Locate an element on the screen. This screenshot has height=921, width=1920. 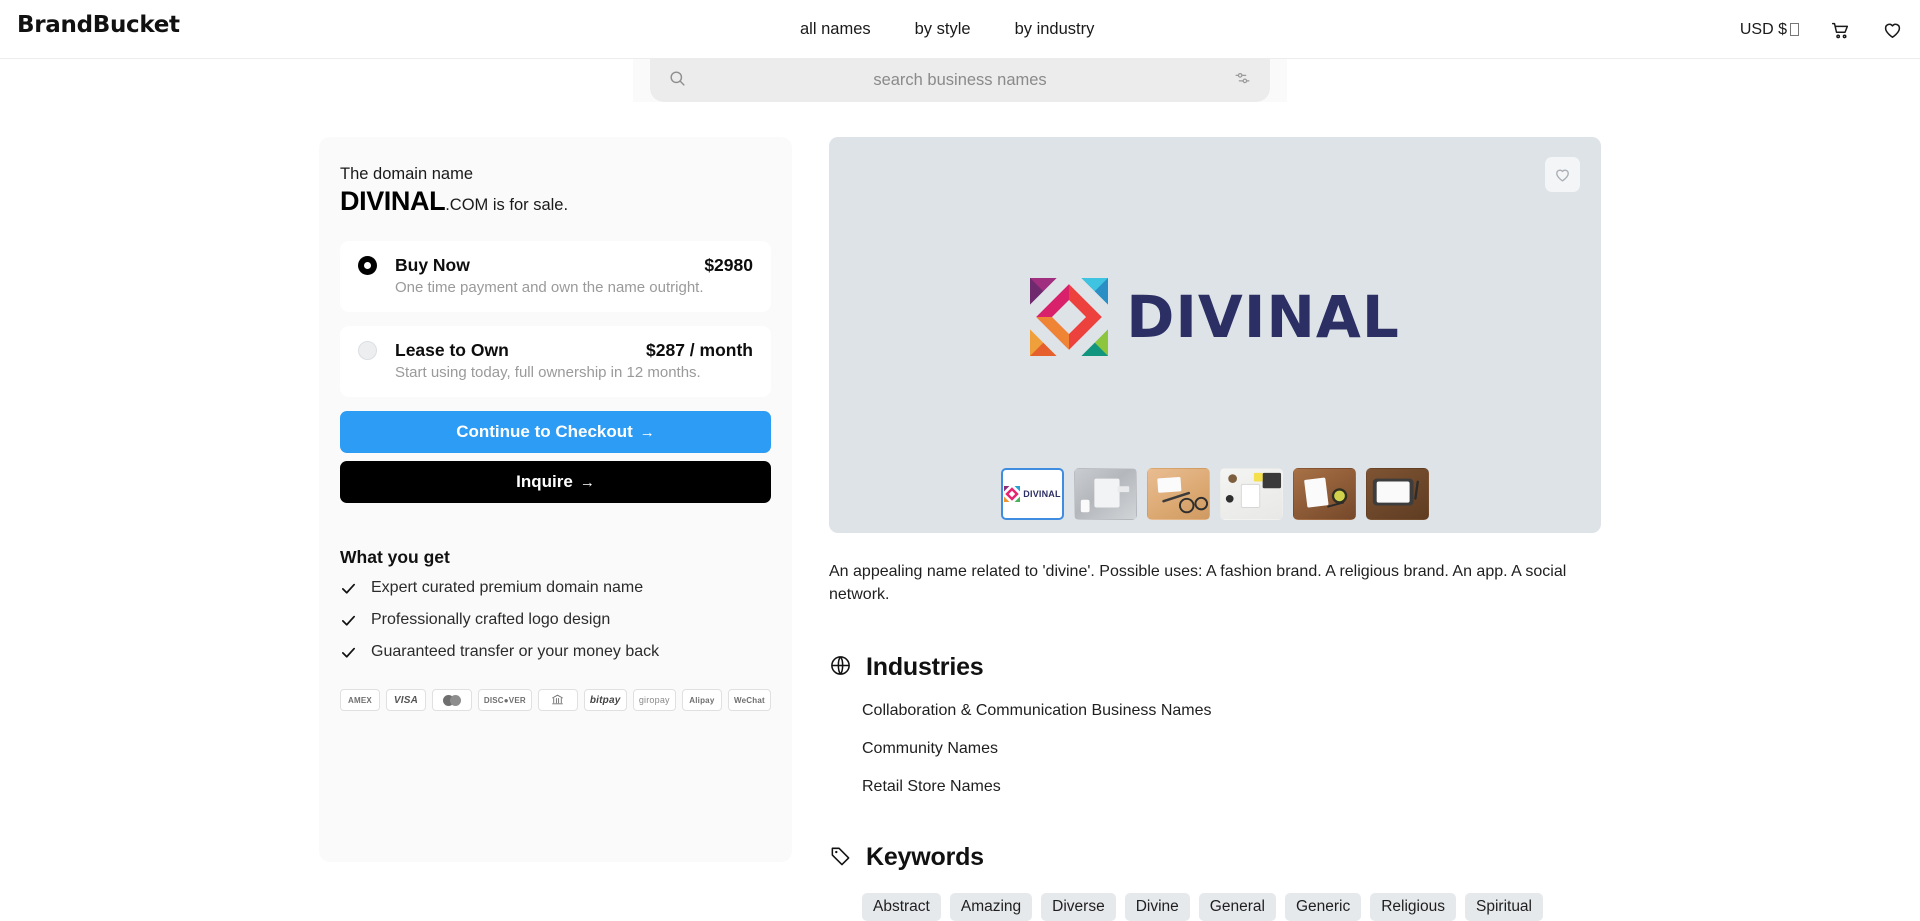
nav-by-industry: by industry is located at coordinates (1055, 29).